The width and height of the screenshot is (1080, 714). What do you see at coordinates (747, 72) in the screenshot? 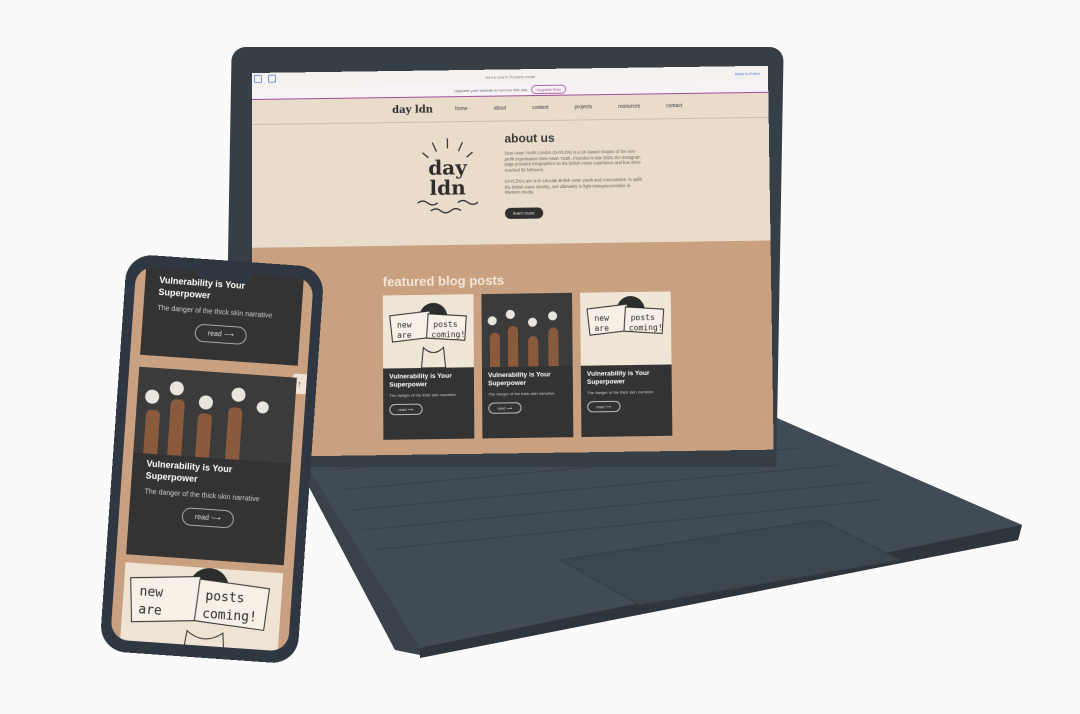
I see `back-to-editor-link: Back to Editor` at bounding box center [747, 72].